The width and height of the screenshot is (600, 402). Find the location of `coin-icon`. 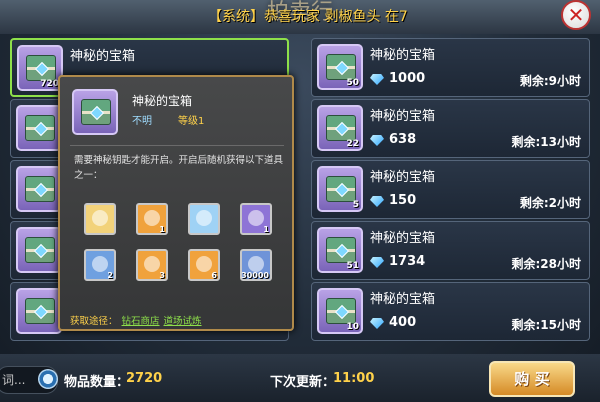

coin-icon is located at coordinates (256, 264).